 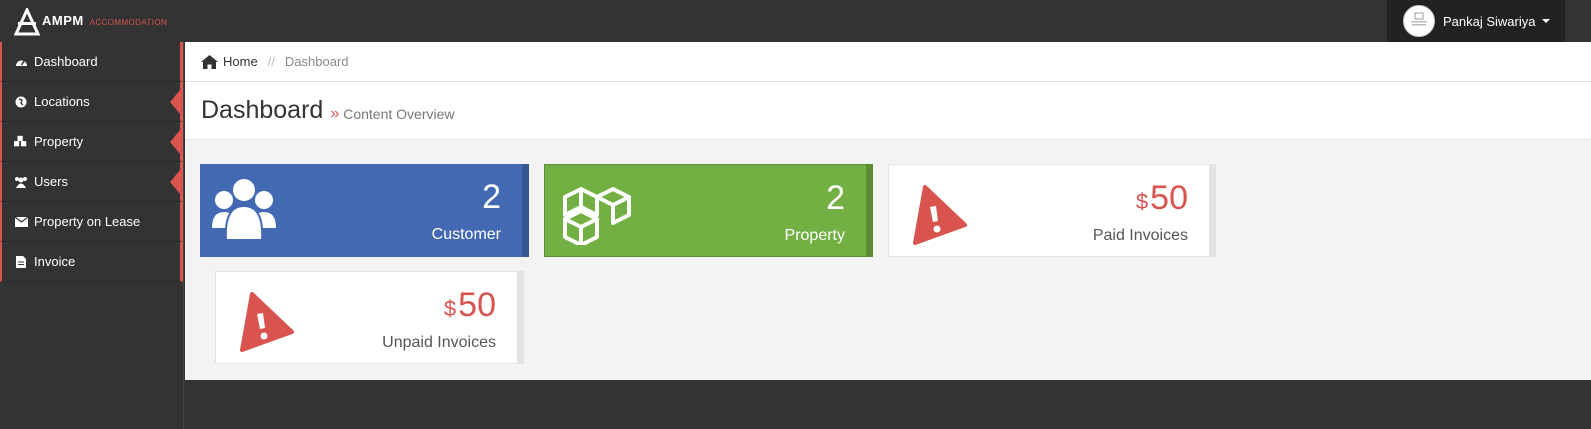 I want to click on brand-logo: AMPM ACCOMMODATION, so click(x=90, y=20).